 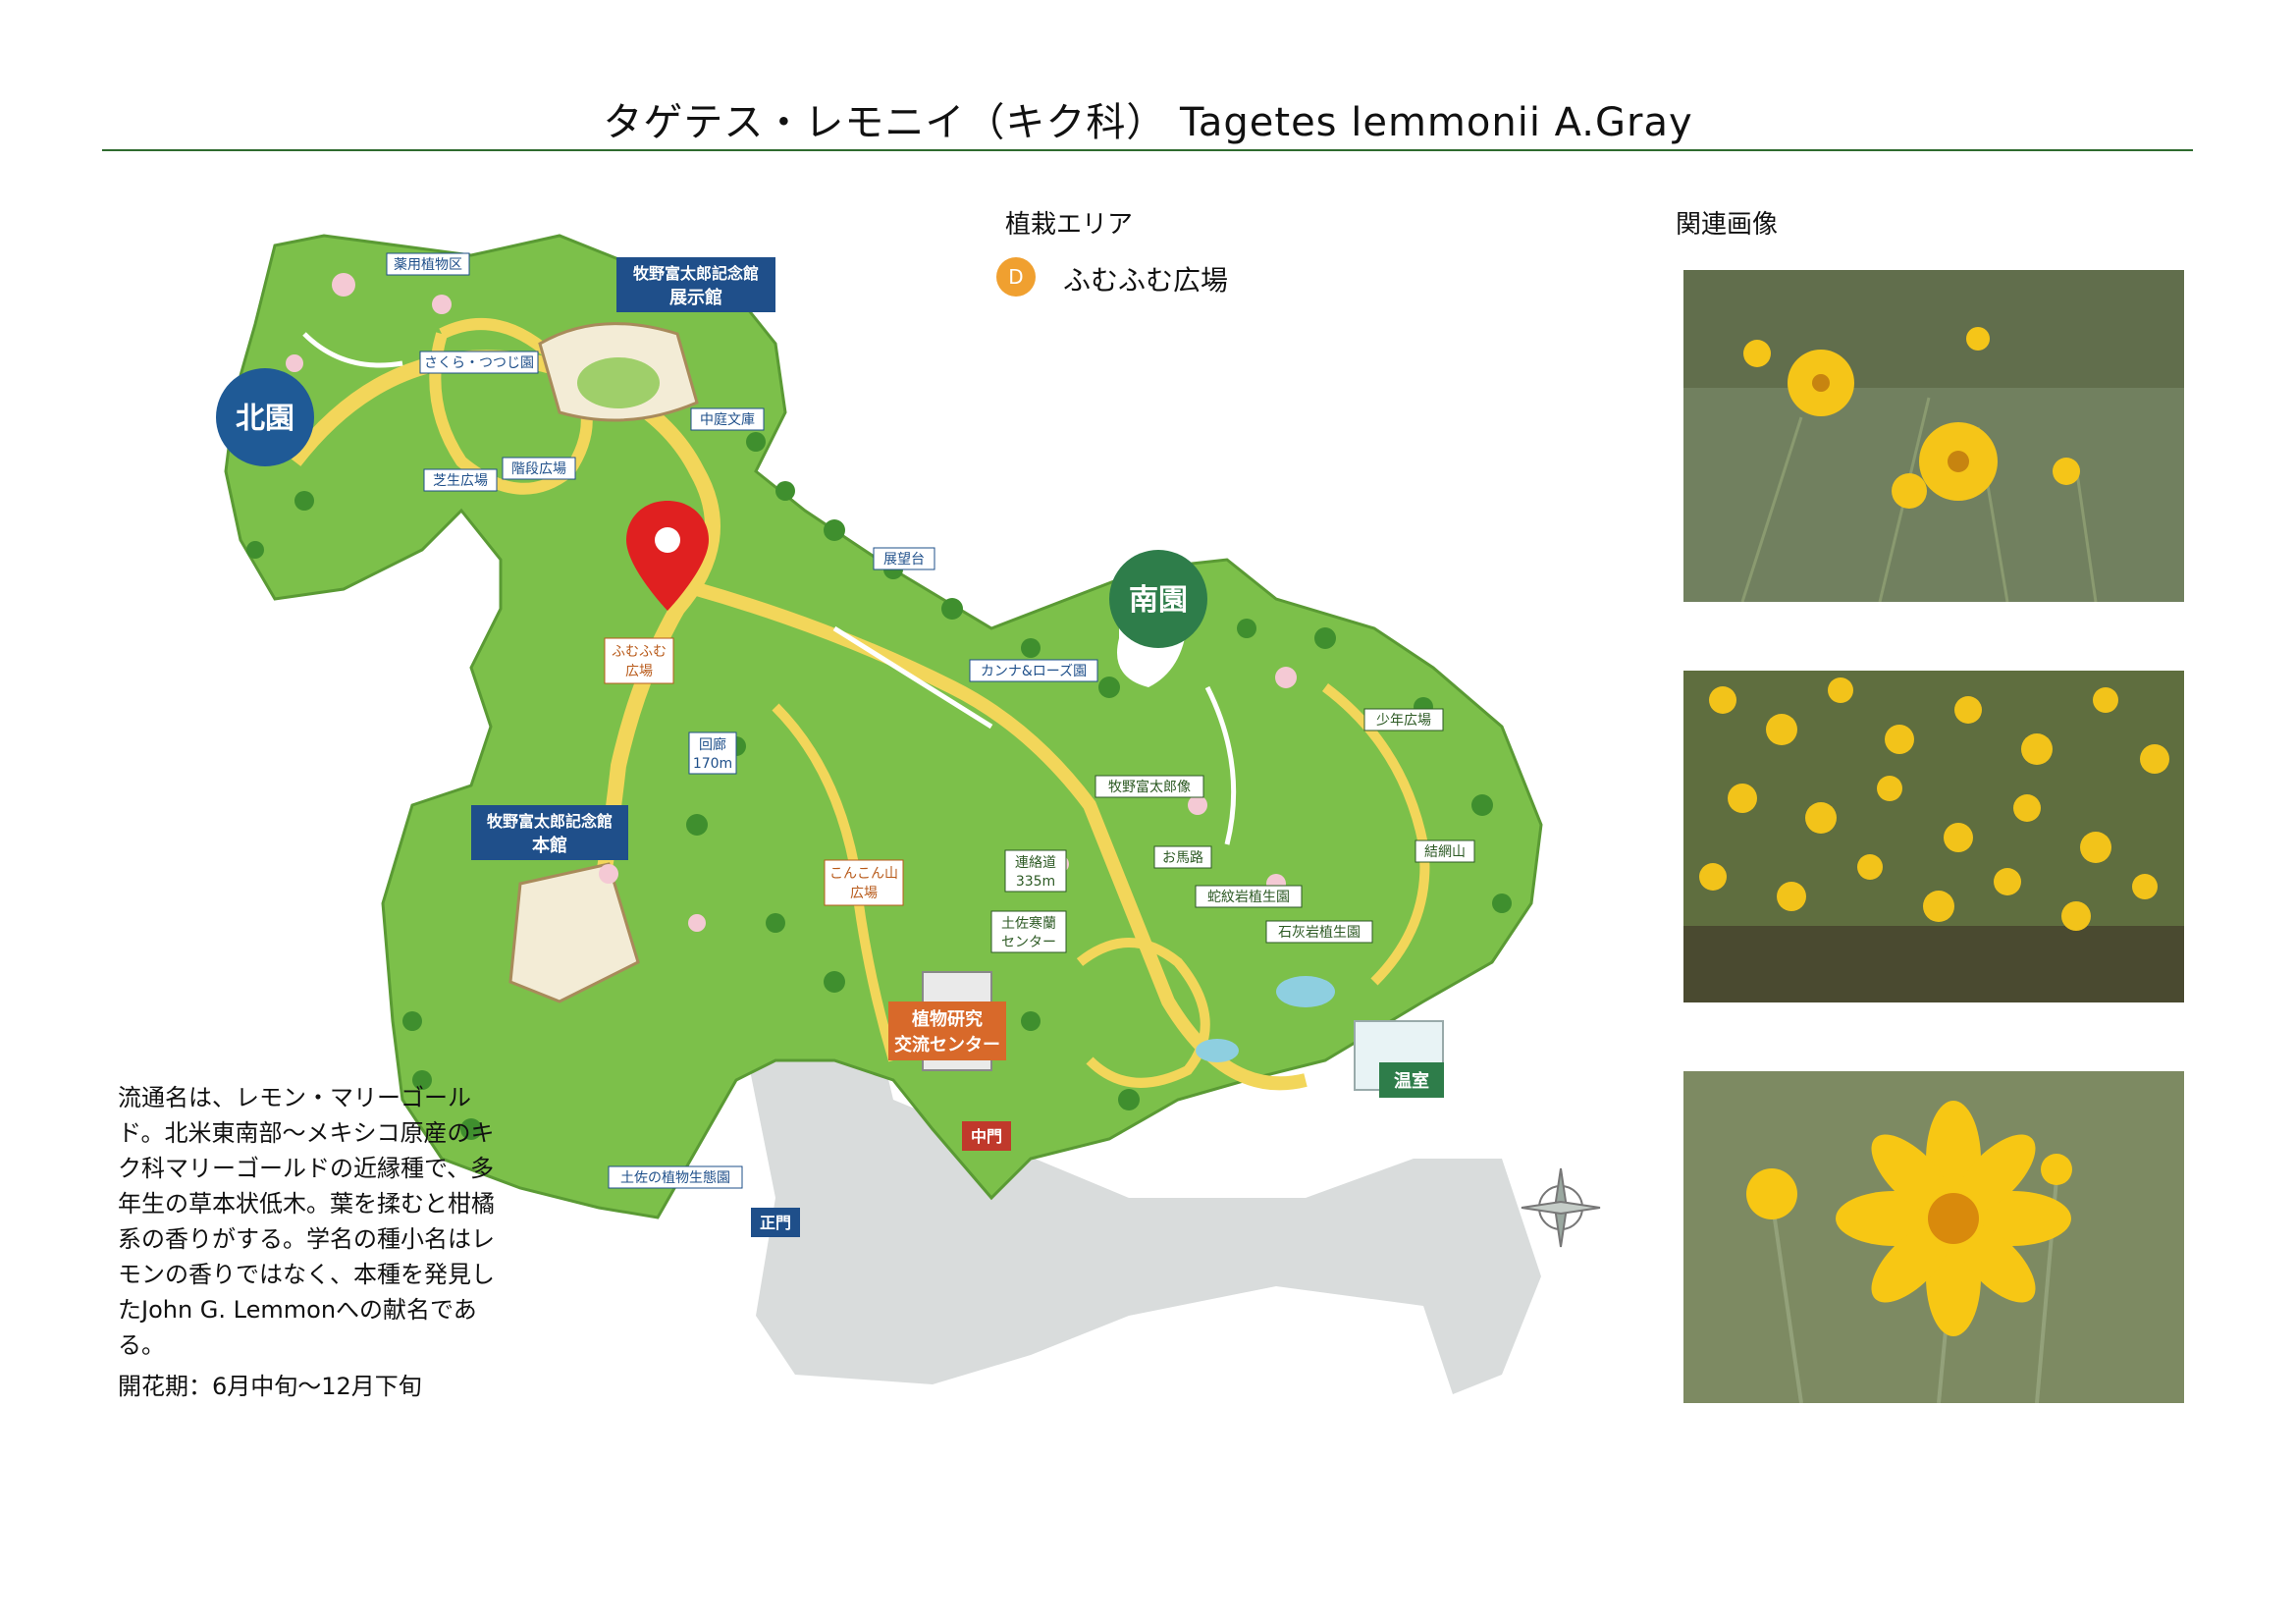 What do you see at coordinates (428, 265) in the screenshot?
I see `medicinal-label: 薬用植物区` at bounding box center [428, 265].